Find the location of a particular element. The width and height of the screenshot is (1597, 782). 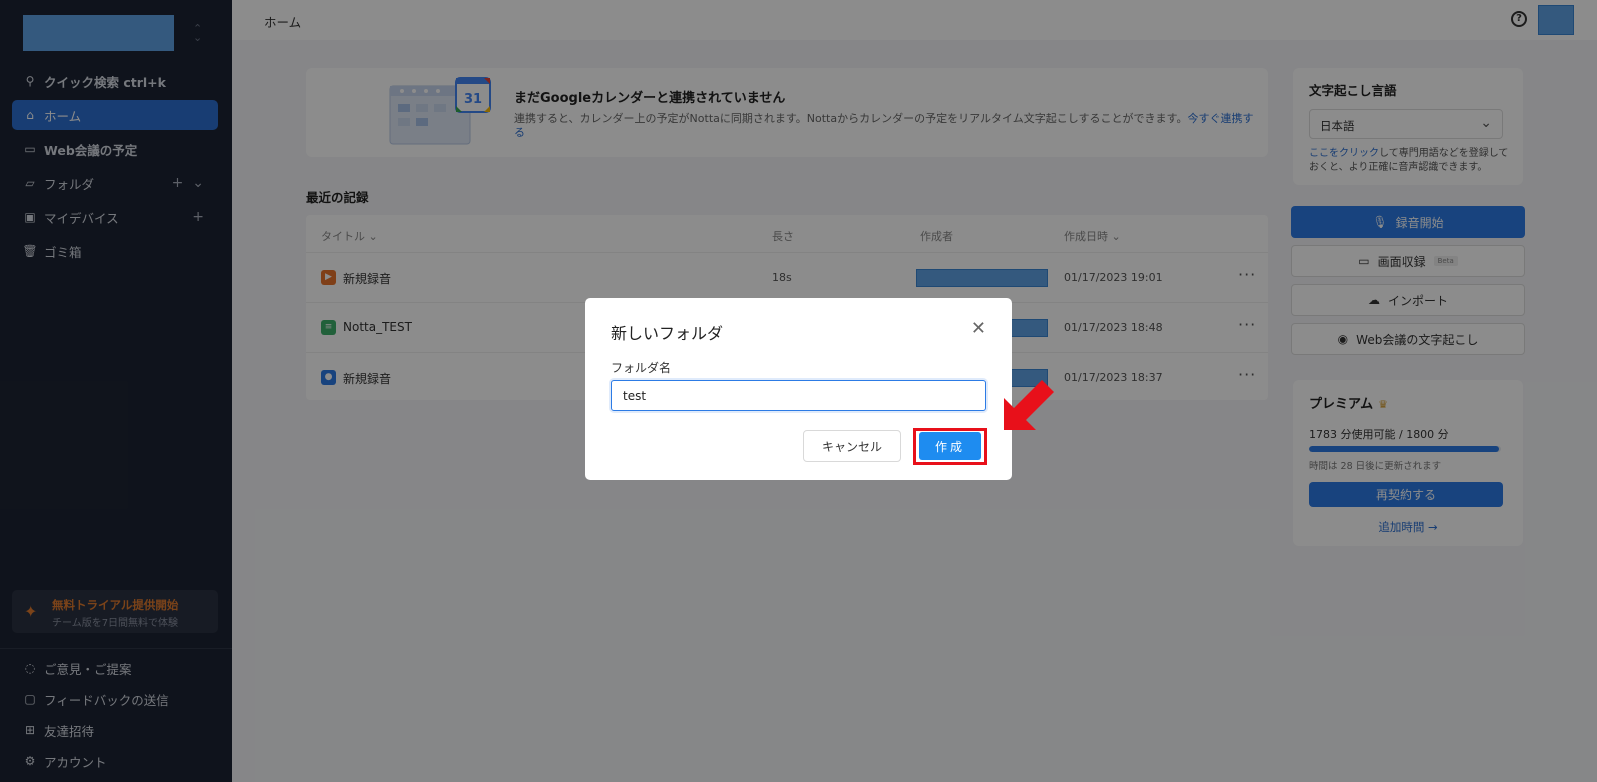

dialog-title: 新しいフォルダ is located at coordinates (667, 333).